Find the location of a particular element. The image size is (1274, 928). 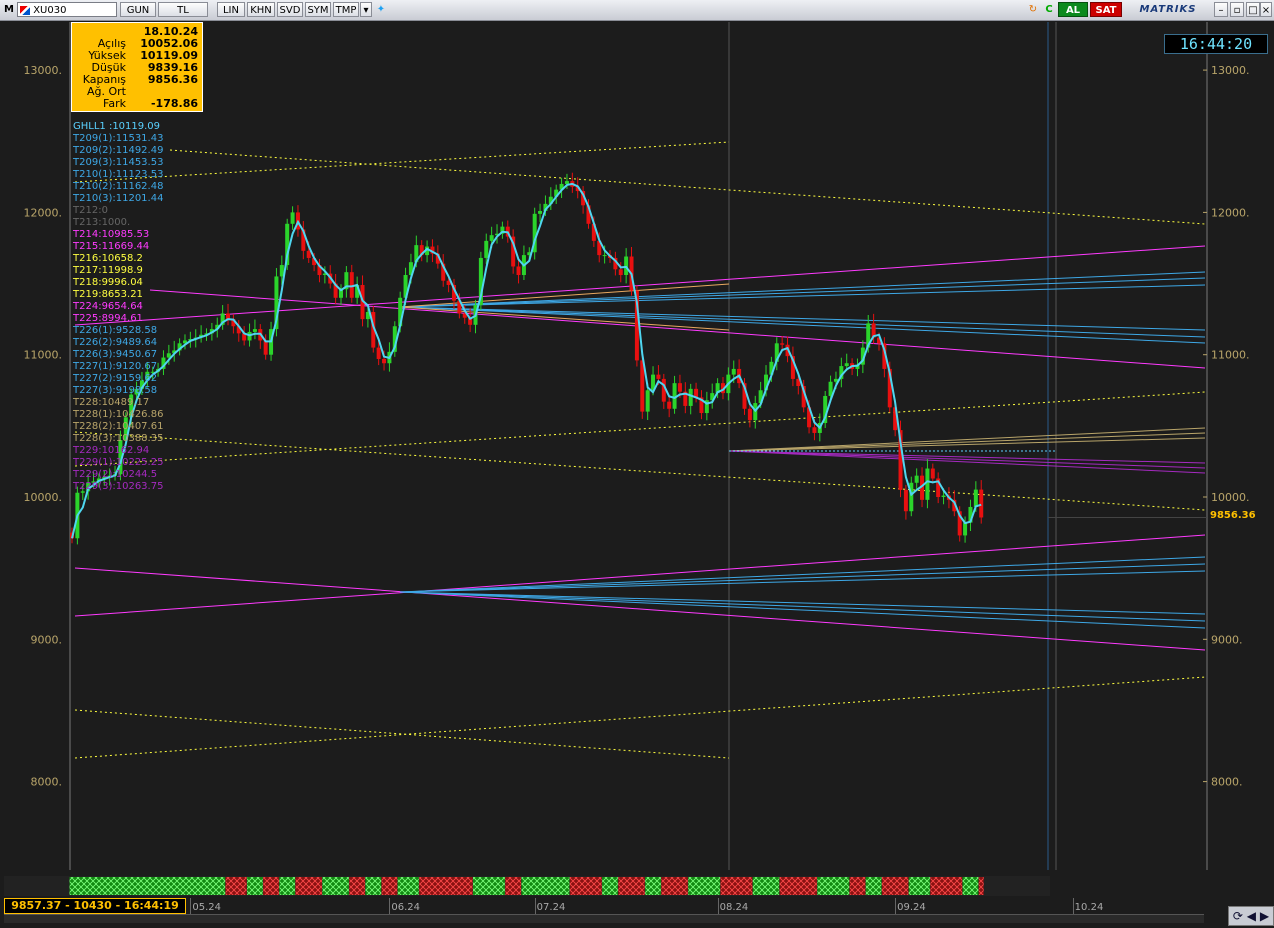

legend-item: T210(2):11162.48 is located at coordinates (118, 186).